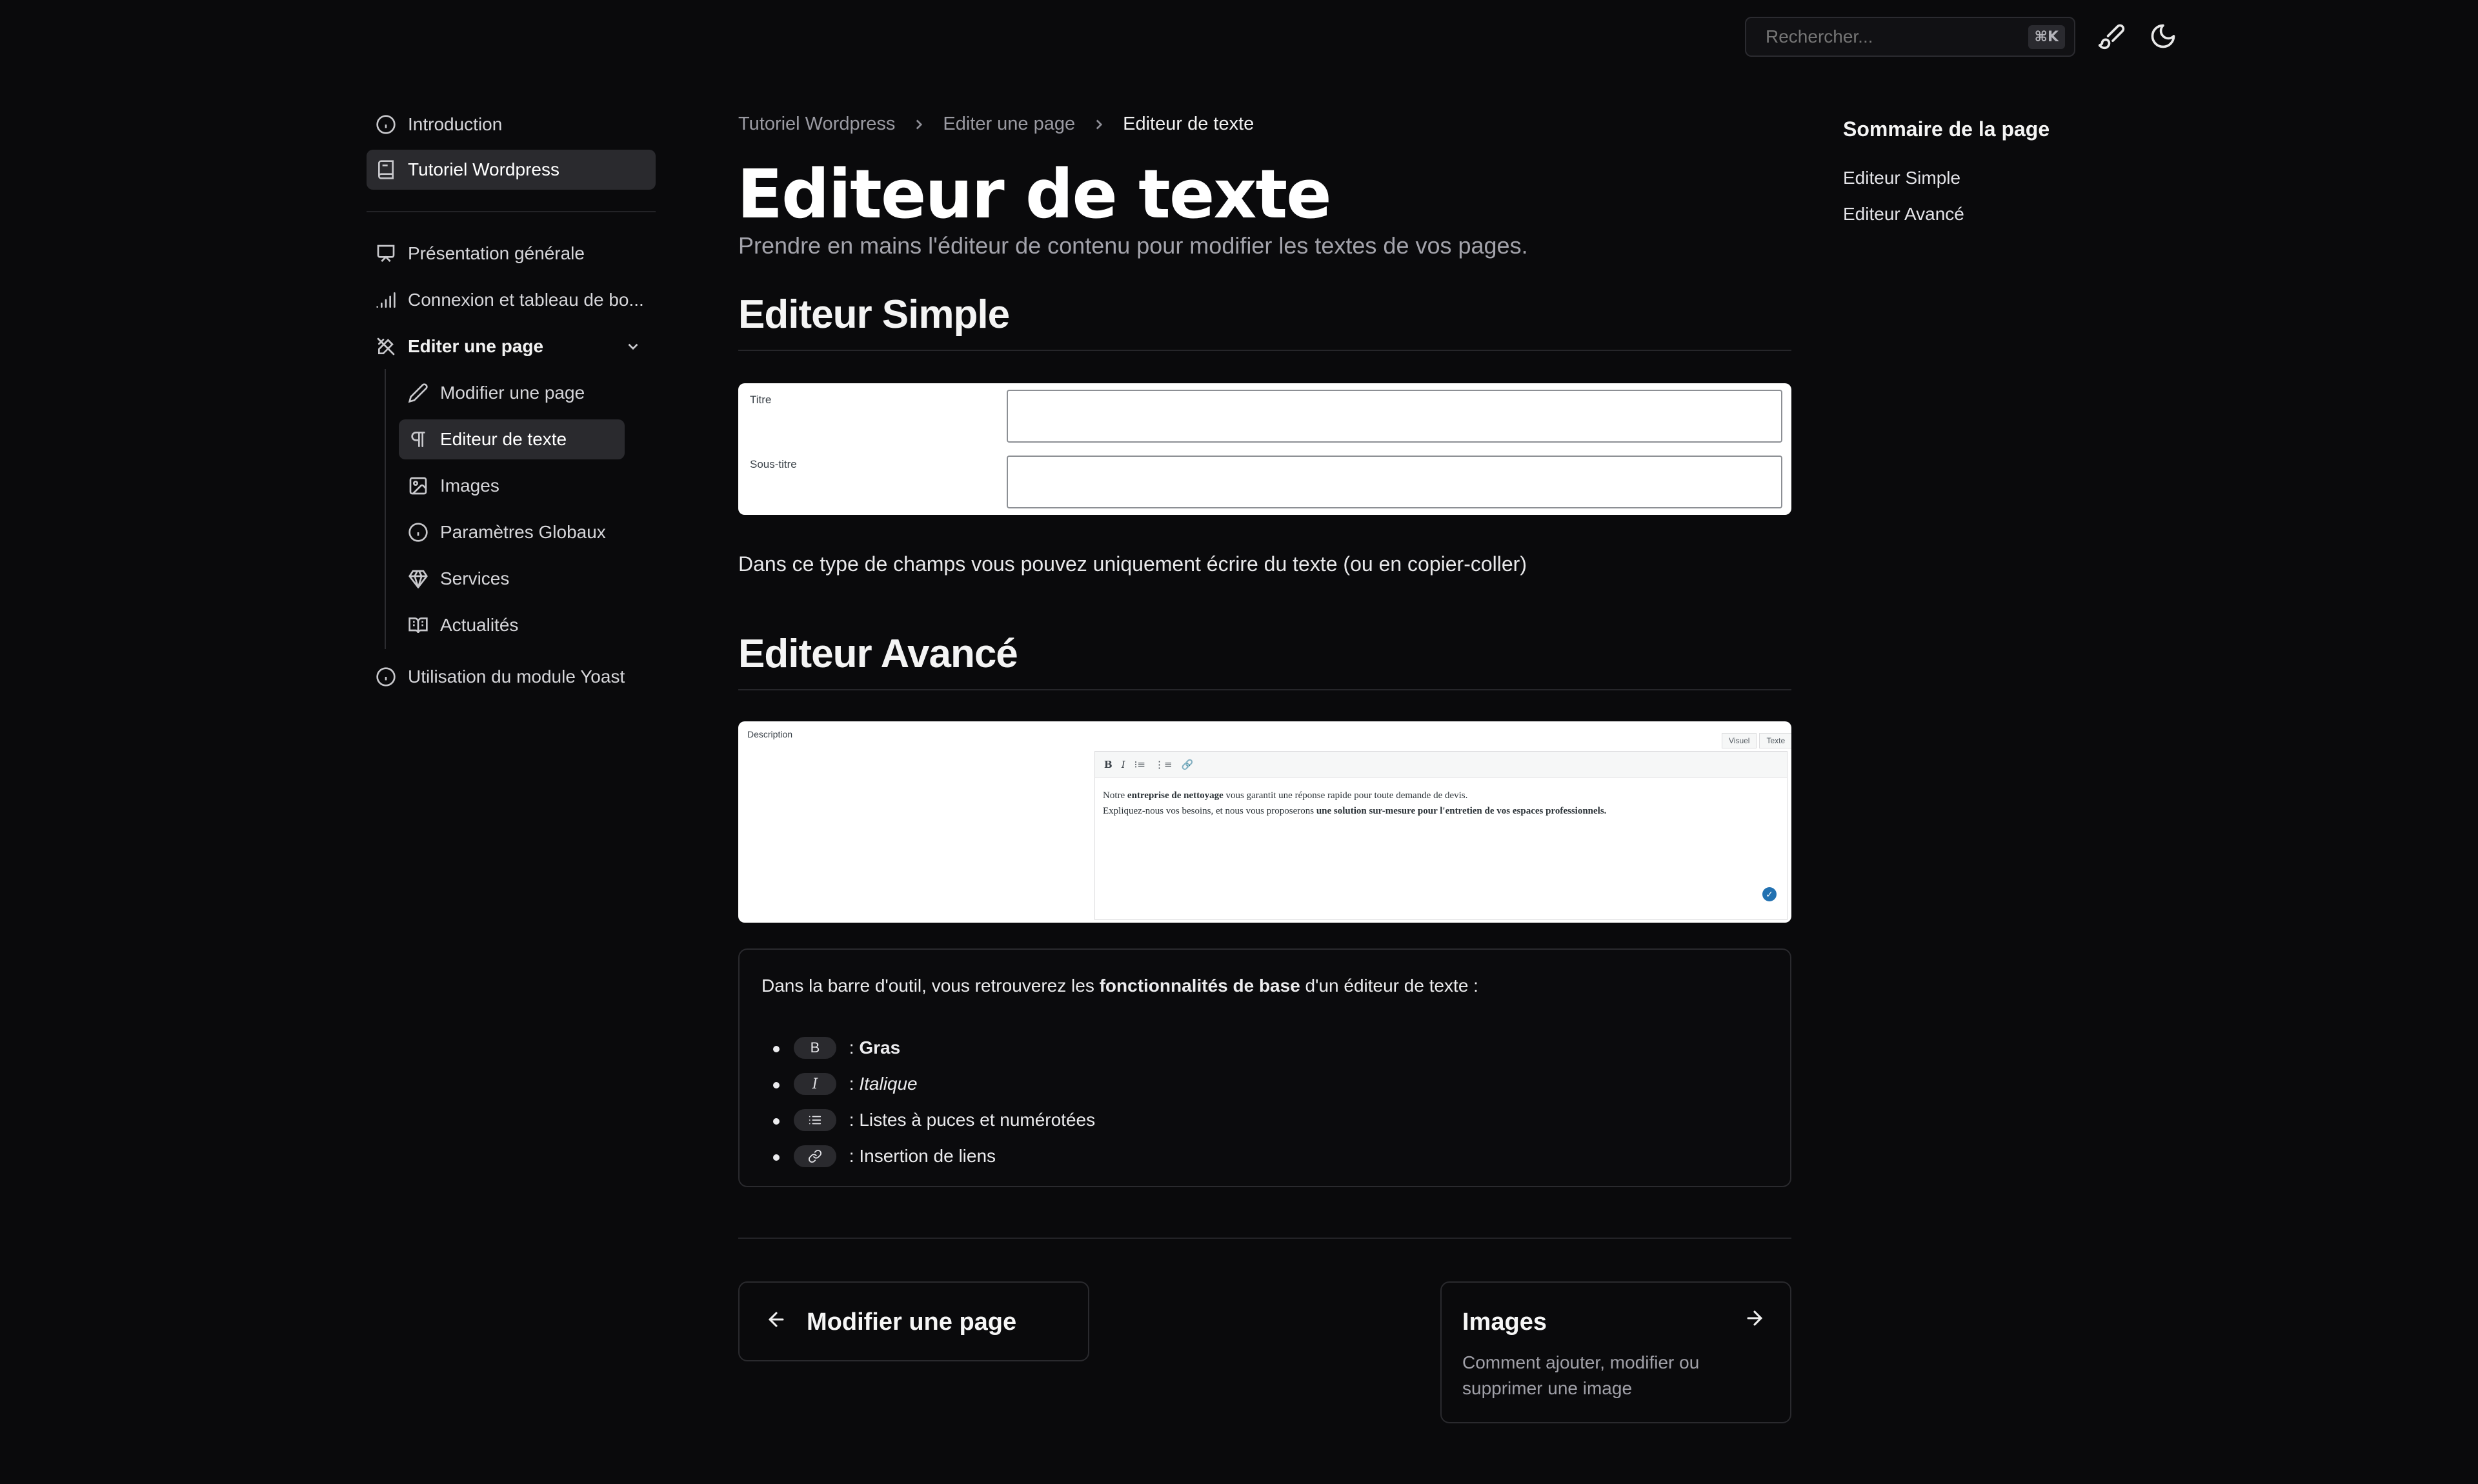 The width and height of the screenshot is (2478, 1484). What do you see at coordinates (773, 464) in the screenshot?
I see `field-label-sous-titre: Sous-titre` at bounding box center [773, 464].